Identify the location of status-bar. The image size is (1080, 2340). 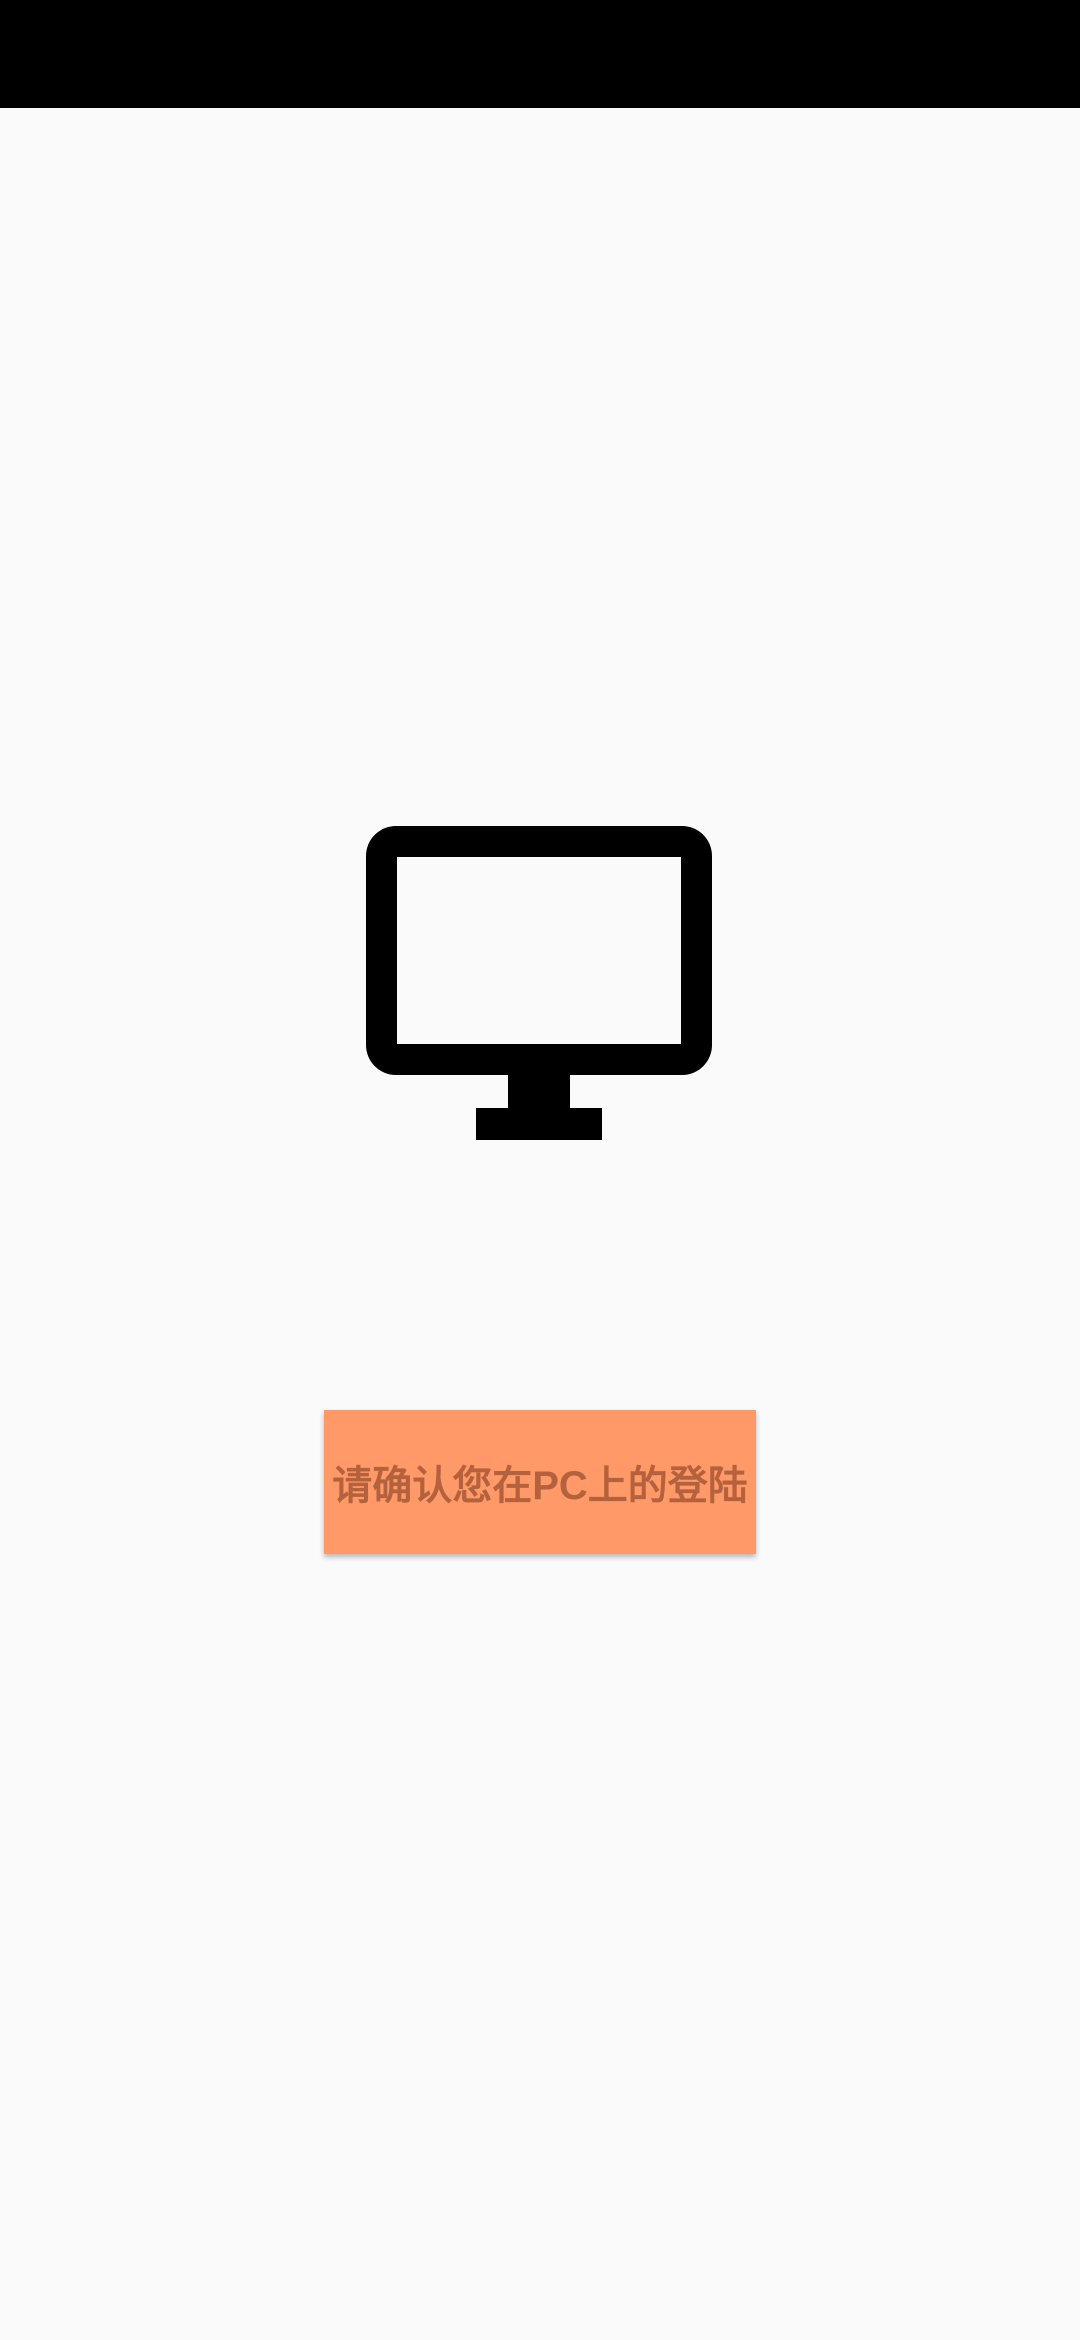
(540, 54).